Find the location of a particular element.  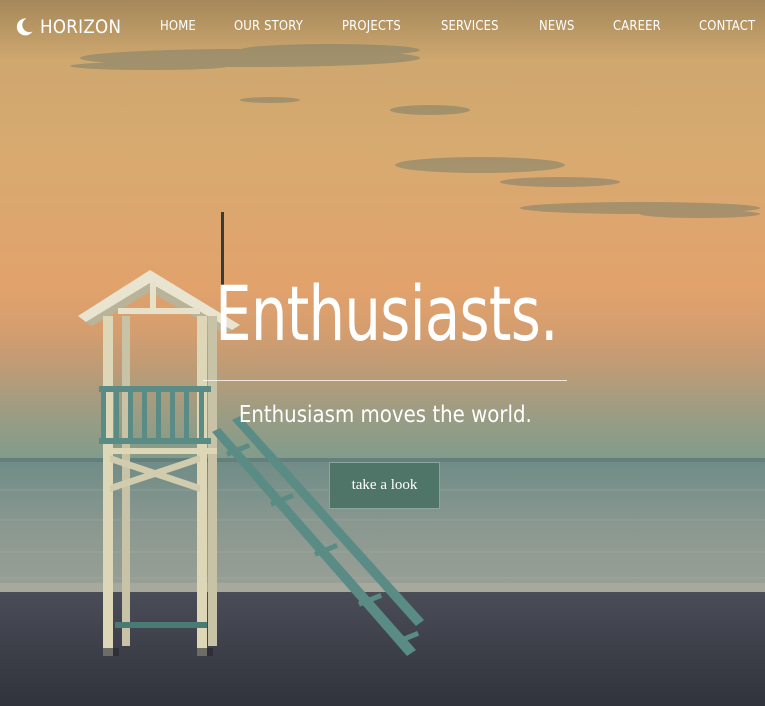

nav-link-contact: CONTACT is located at coordinates (727, 26).